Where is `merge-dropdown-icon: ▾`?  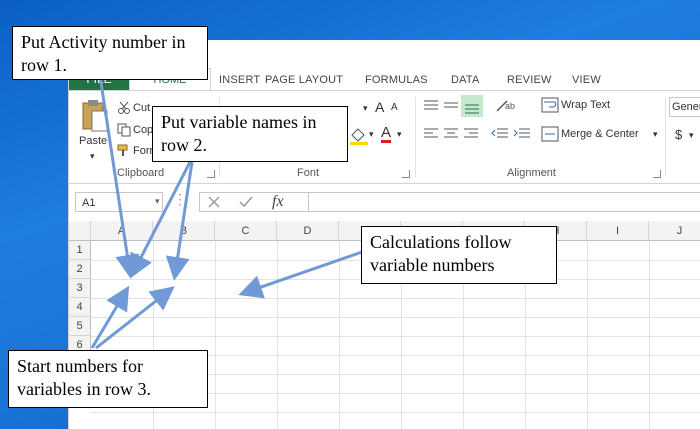
merge-dropdown-icon: ▾ is located at coordinates (655, 134).